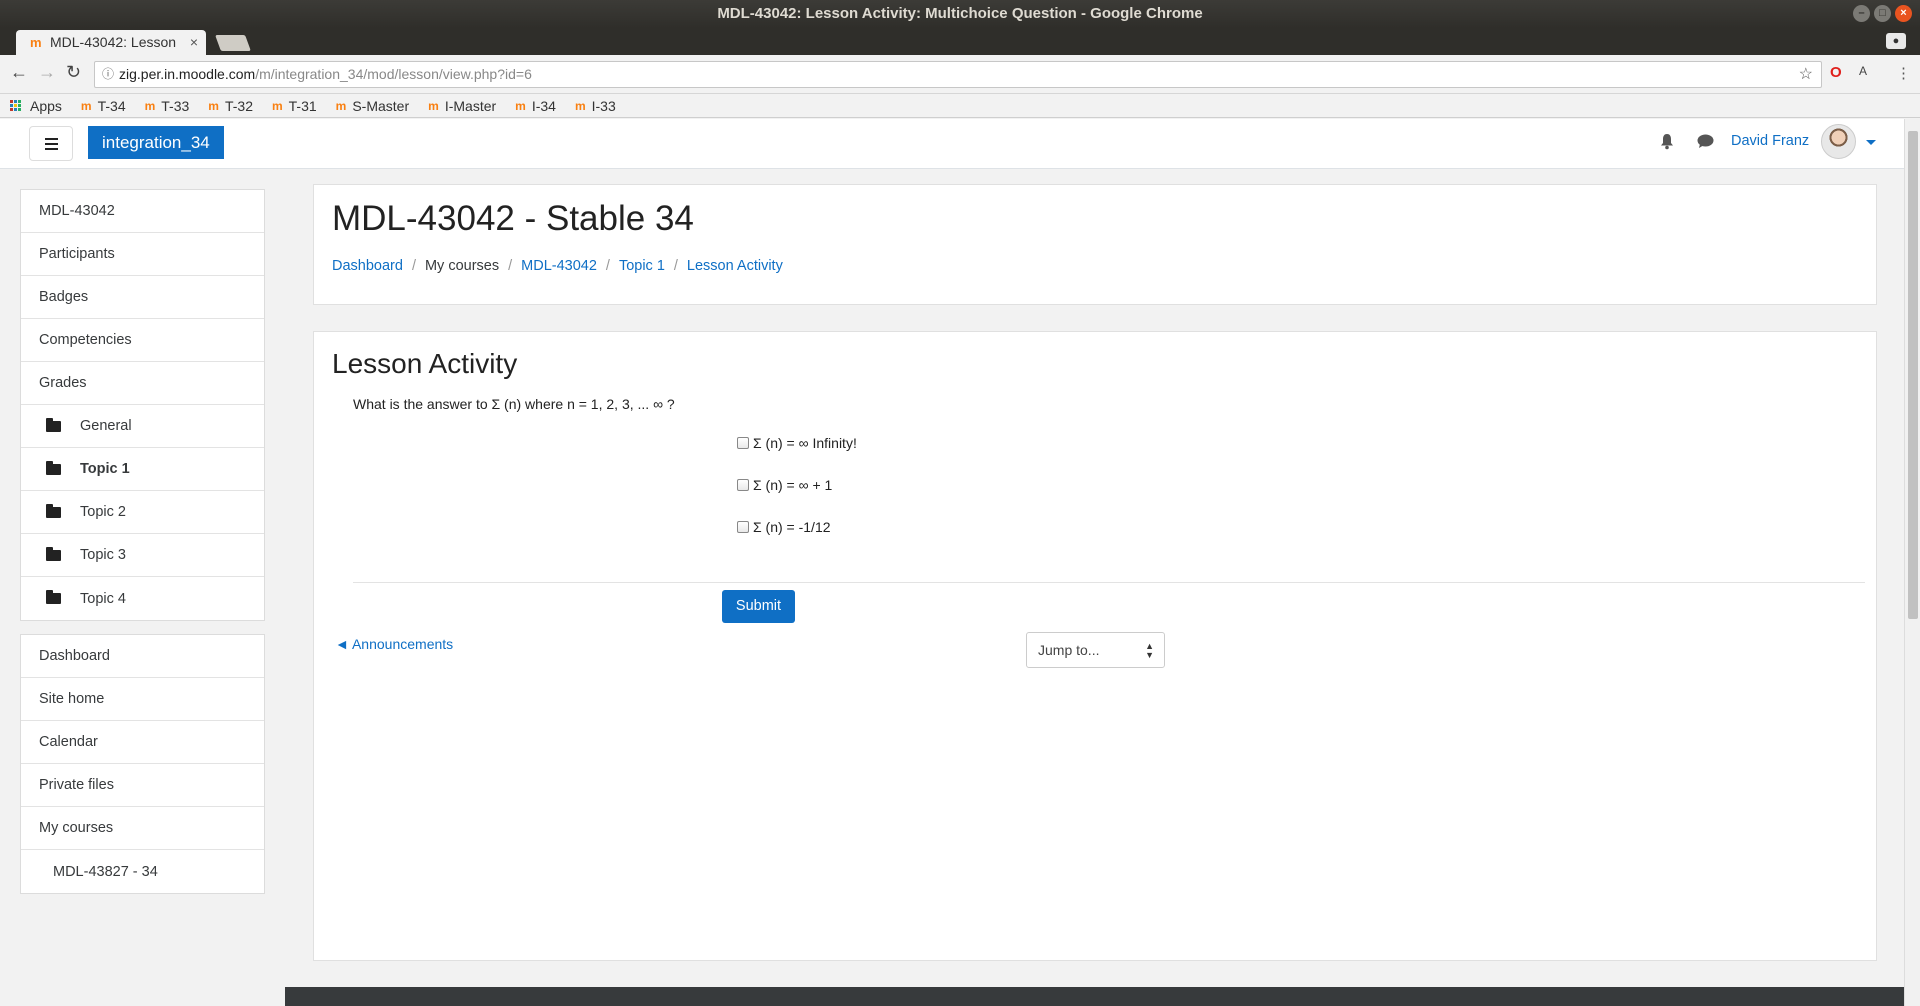 Image resolution: width=1920 pixels, height=1006 pixels. I want to click on drawer-item-course: MDL-43042, so click(142, 211).